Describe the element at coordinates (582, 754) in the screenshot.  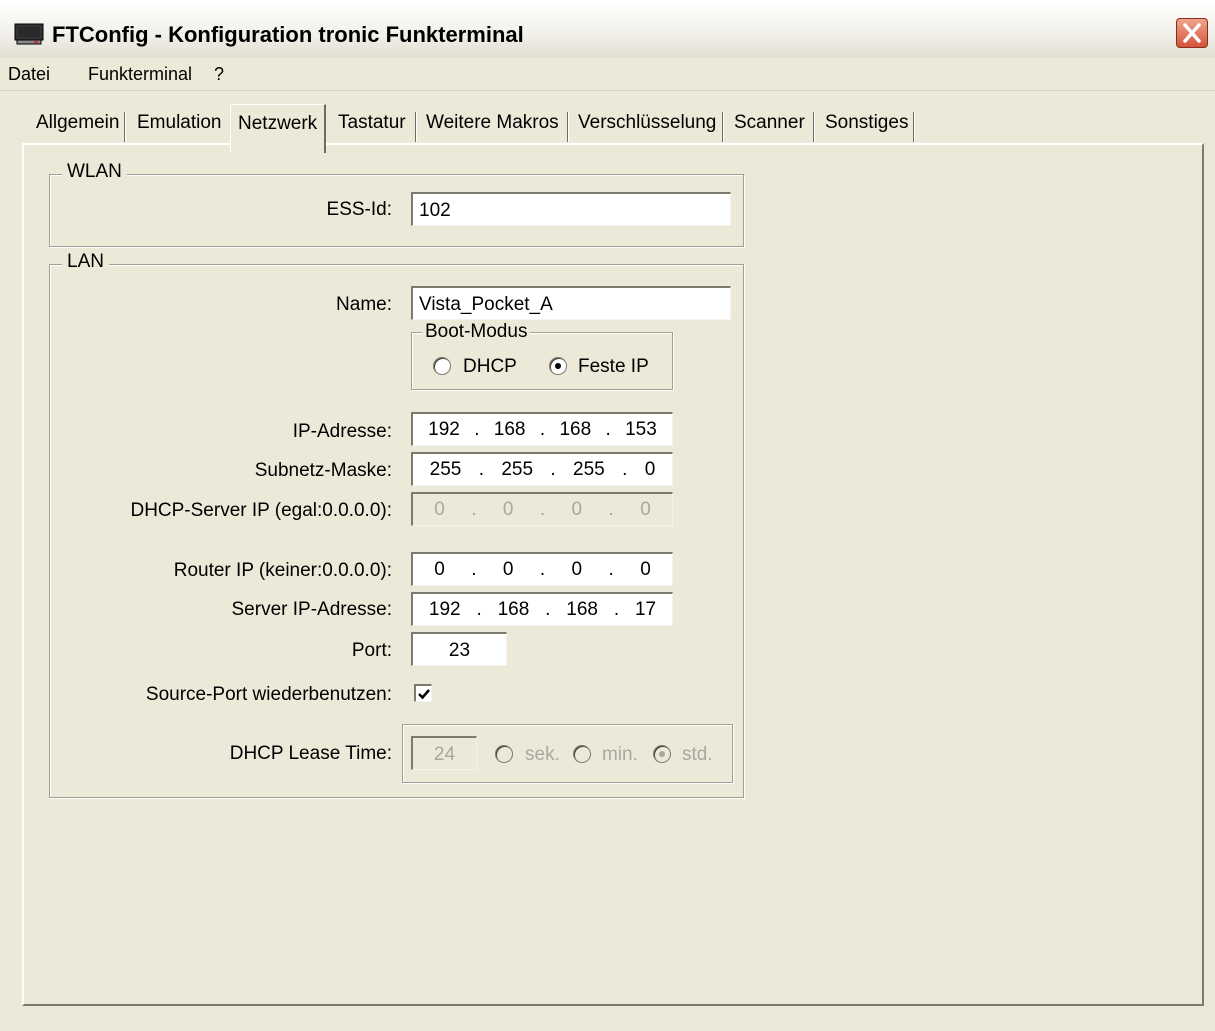
I see `lease-unit-min-radio` at that location.